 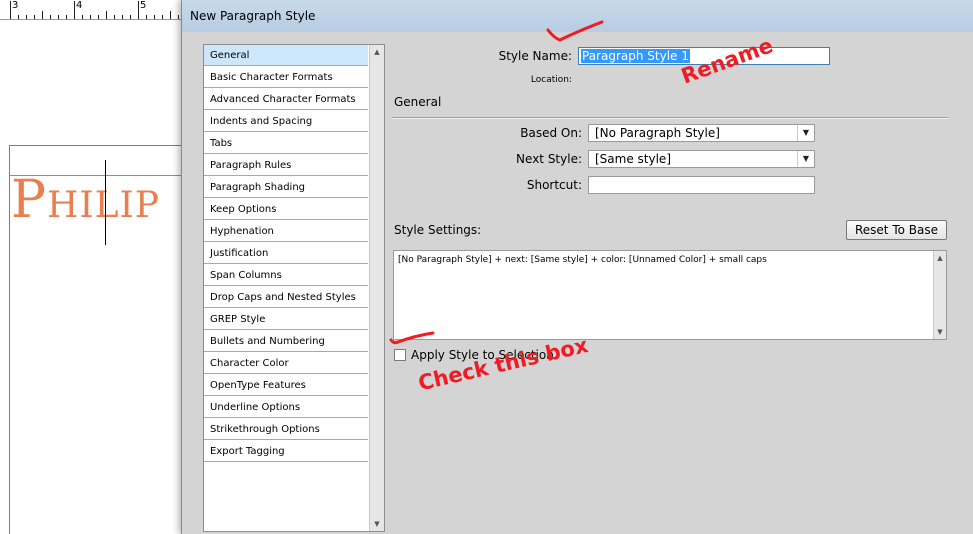 I want to click on reset-to-base-button: Reset To Base, so click(x=896, y=230).